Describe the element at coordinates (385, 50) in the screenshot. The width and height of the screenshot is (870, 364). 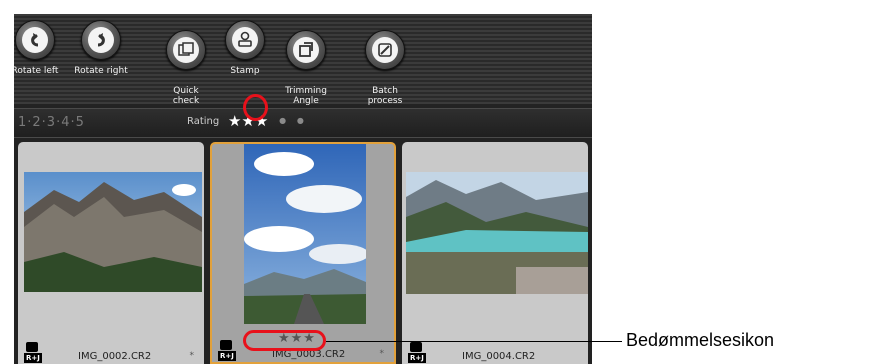
I see `batch-process-icon` at that location.